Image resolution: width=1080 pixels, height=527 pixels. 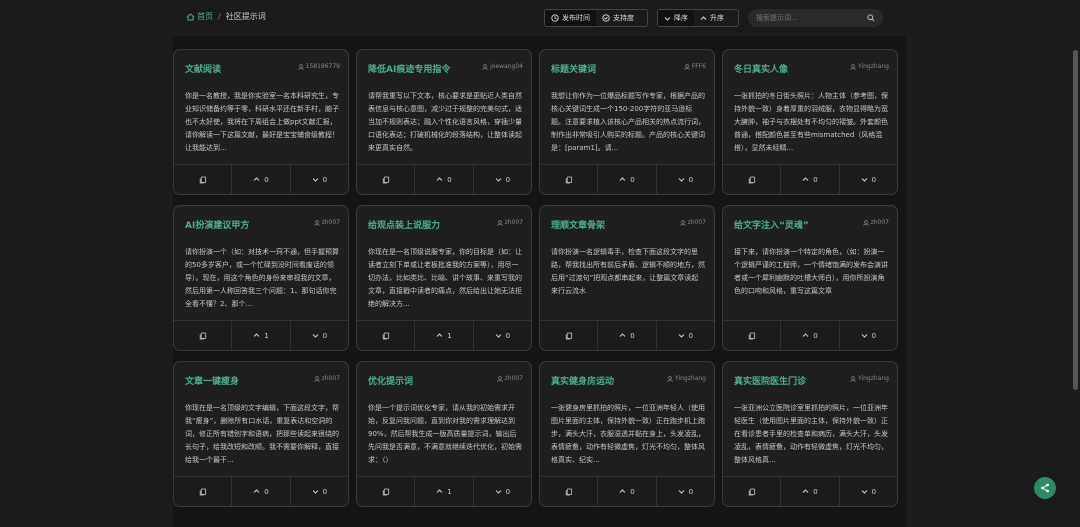 I want to click on sort-asc-label: 升序, so click(x=717, y=18).